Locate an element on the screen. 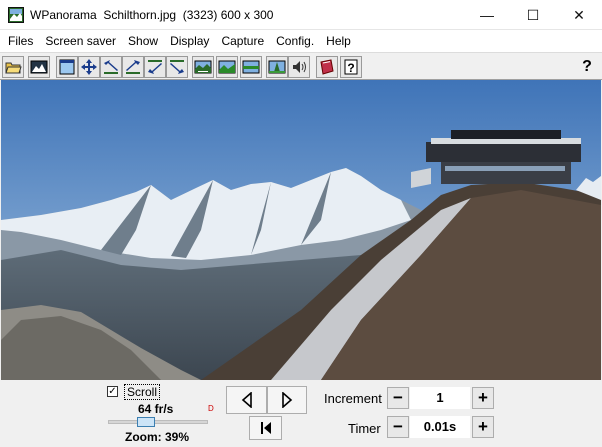 The width and height of the screenshot is (602, 447). move-button is located at coordinates (89, 67).